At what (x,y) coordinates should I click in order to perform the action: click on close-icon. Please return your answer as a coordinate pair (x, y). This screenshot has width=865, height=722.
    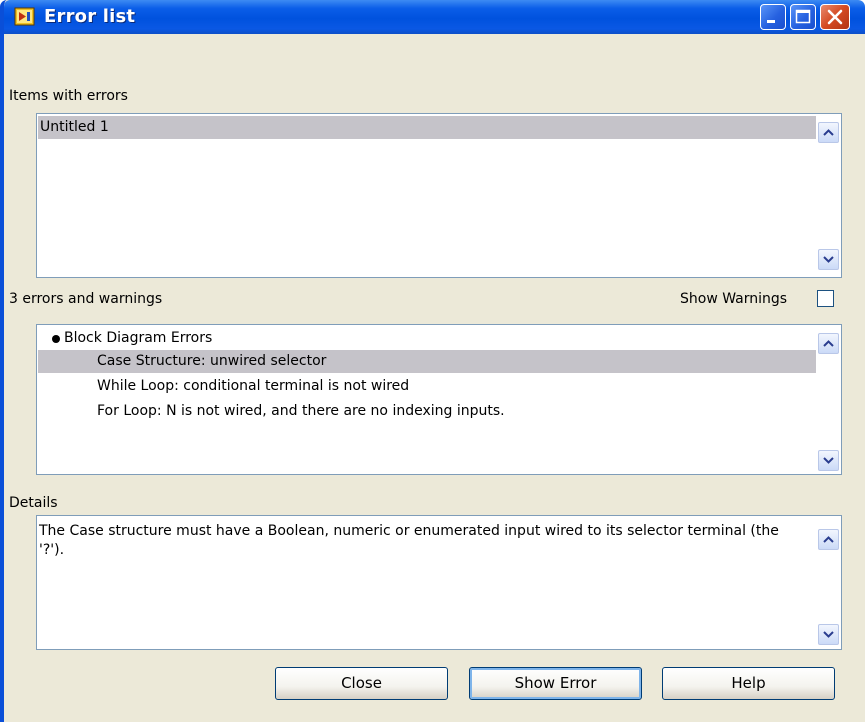
    Looking at the image, I should click on (835, 17).